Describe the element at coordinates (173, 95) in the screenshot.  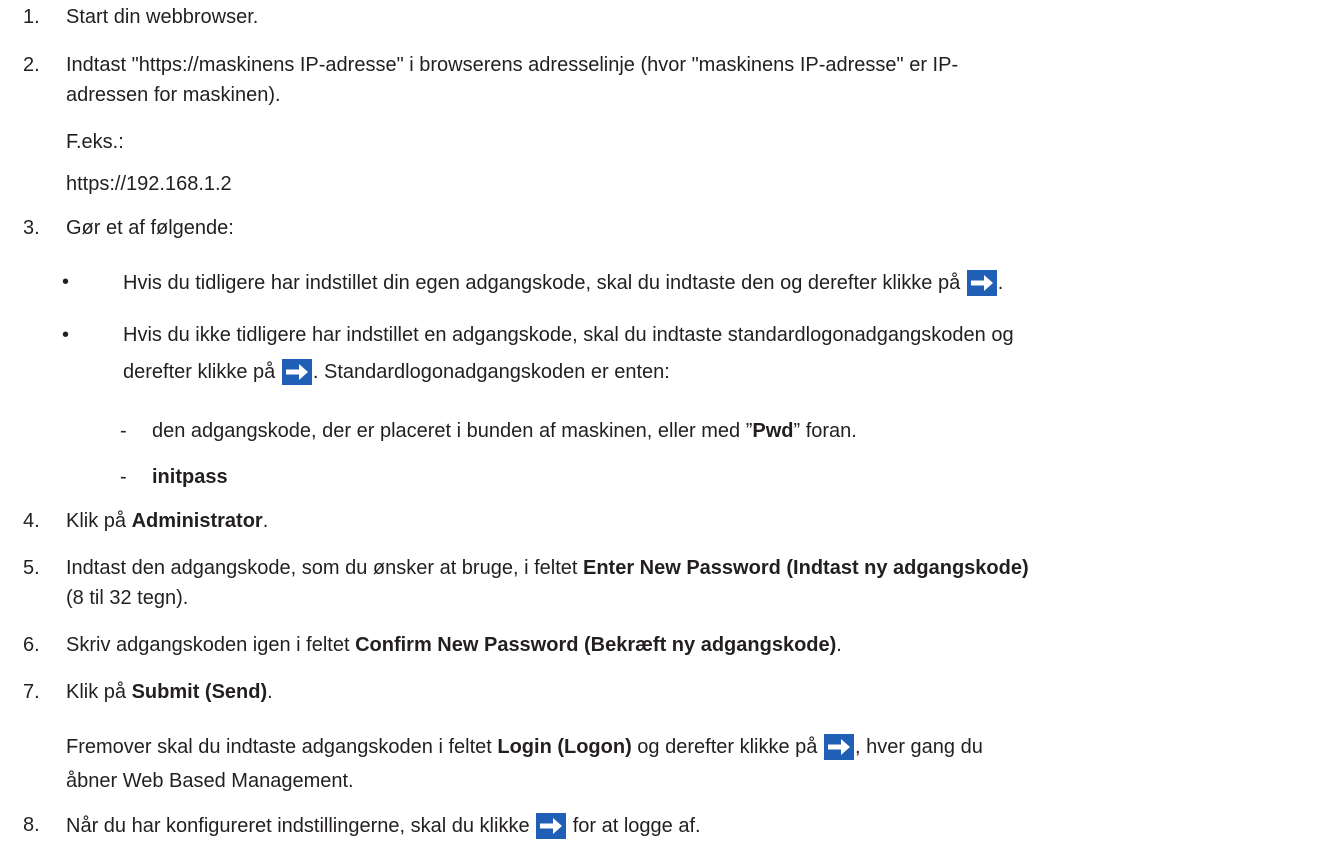
I see `step-text-continued: adressen for maskinen).` at that location.